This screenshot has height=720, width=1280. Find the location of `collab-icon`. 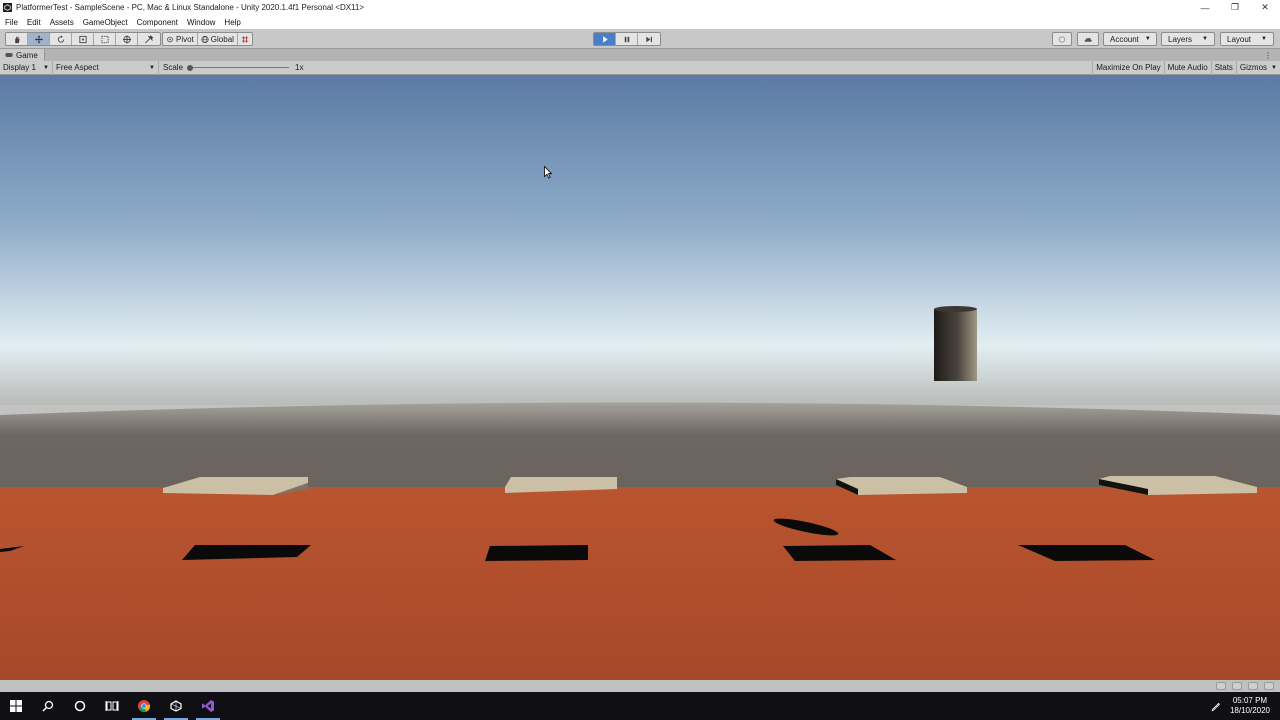

collab-icon is located at coordinates (1062, 39).